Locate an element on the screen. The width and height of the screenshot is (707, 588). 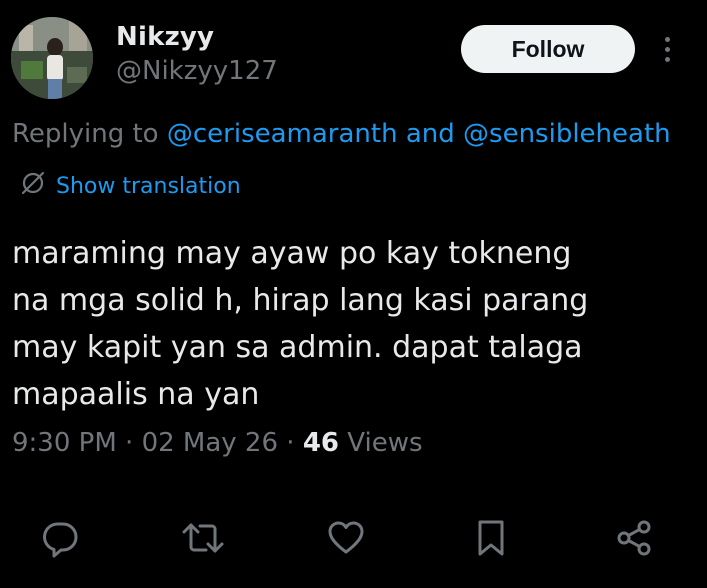
bookmark-icon is located at coordinates (491, 538).